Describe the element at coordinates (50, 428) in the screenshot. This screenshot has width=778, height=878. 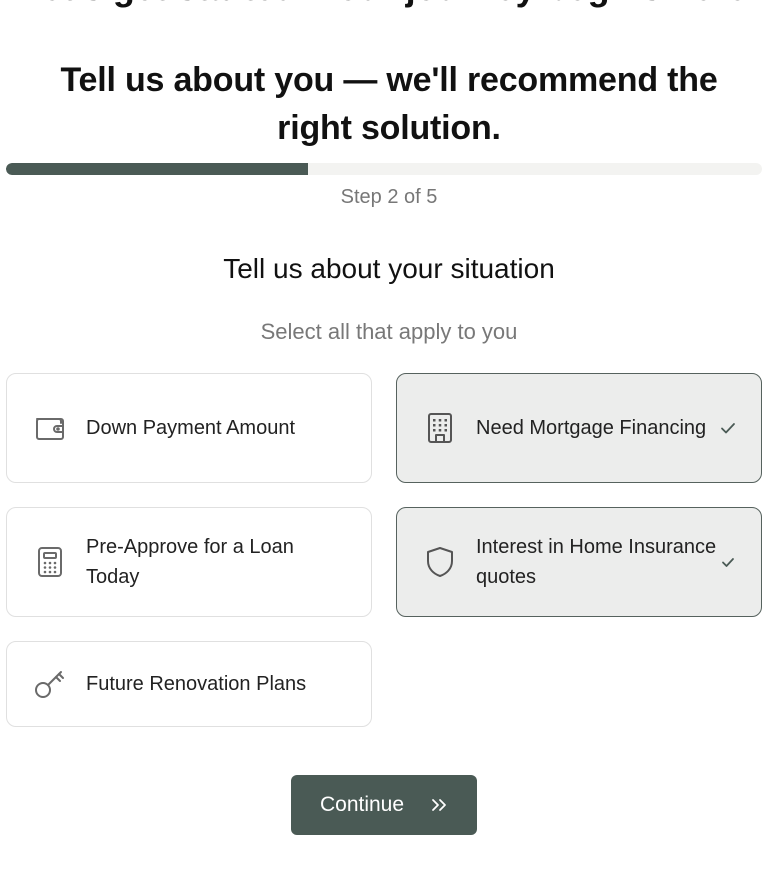
I see `wallet-icon` at that location.